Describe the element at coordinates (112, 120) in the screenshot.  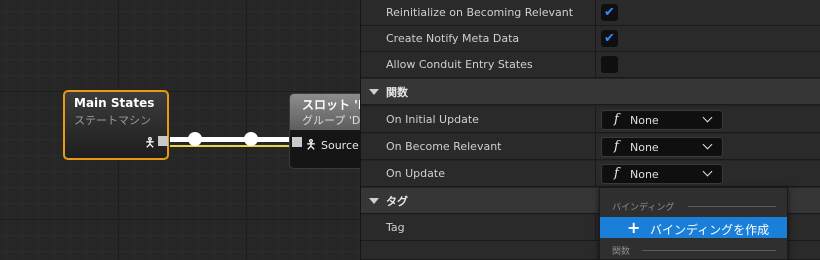
I see `node-subtitle: ステートマシン` at that location.